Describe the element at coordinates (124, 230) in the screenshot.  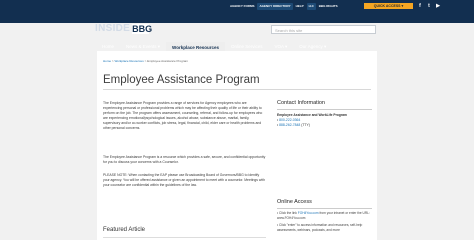
I see `featured-article-heading: Featured Article` at that location.